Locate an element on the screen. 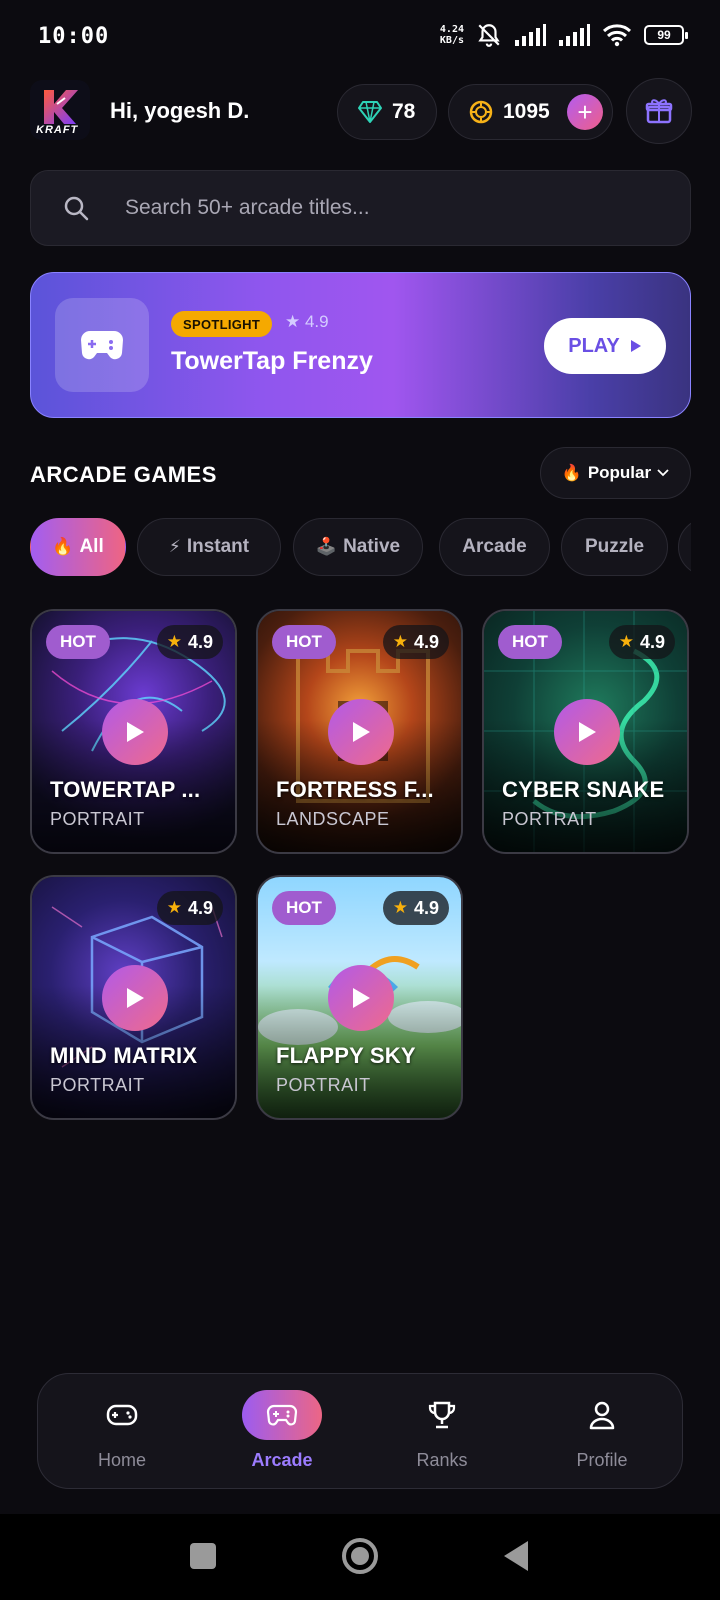 Image resolution: width=720 pixels, height=1600 pixels. nav-arcade: Arcade is located at coordinates (282, 1435).